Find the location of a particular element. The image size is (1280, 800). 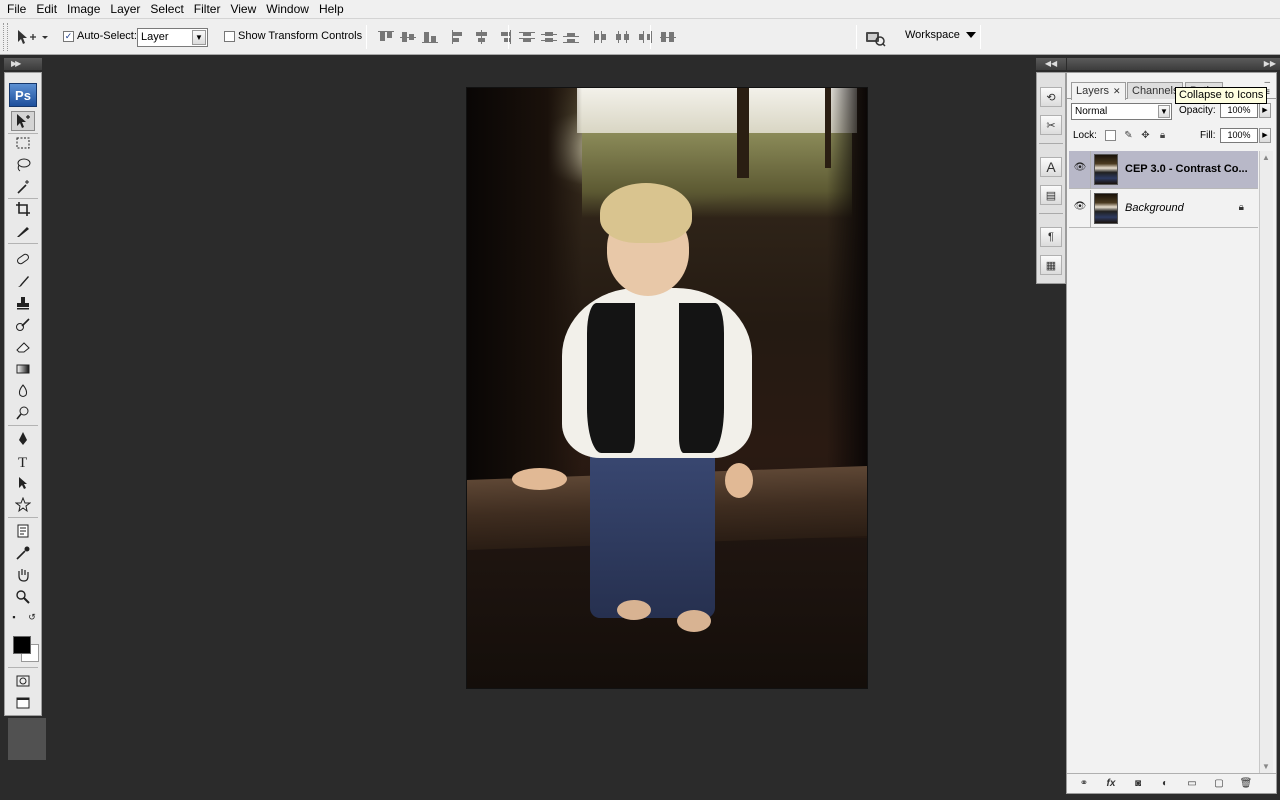

distribute-vertical-center-icon is located at coordinates (549, 37).